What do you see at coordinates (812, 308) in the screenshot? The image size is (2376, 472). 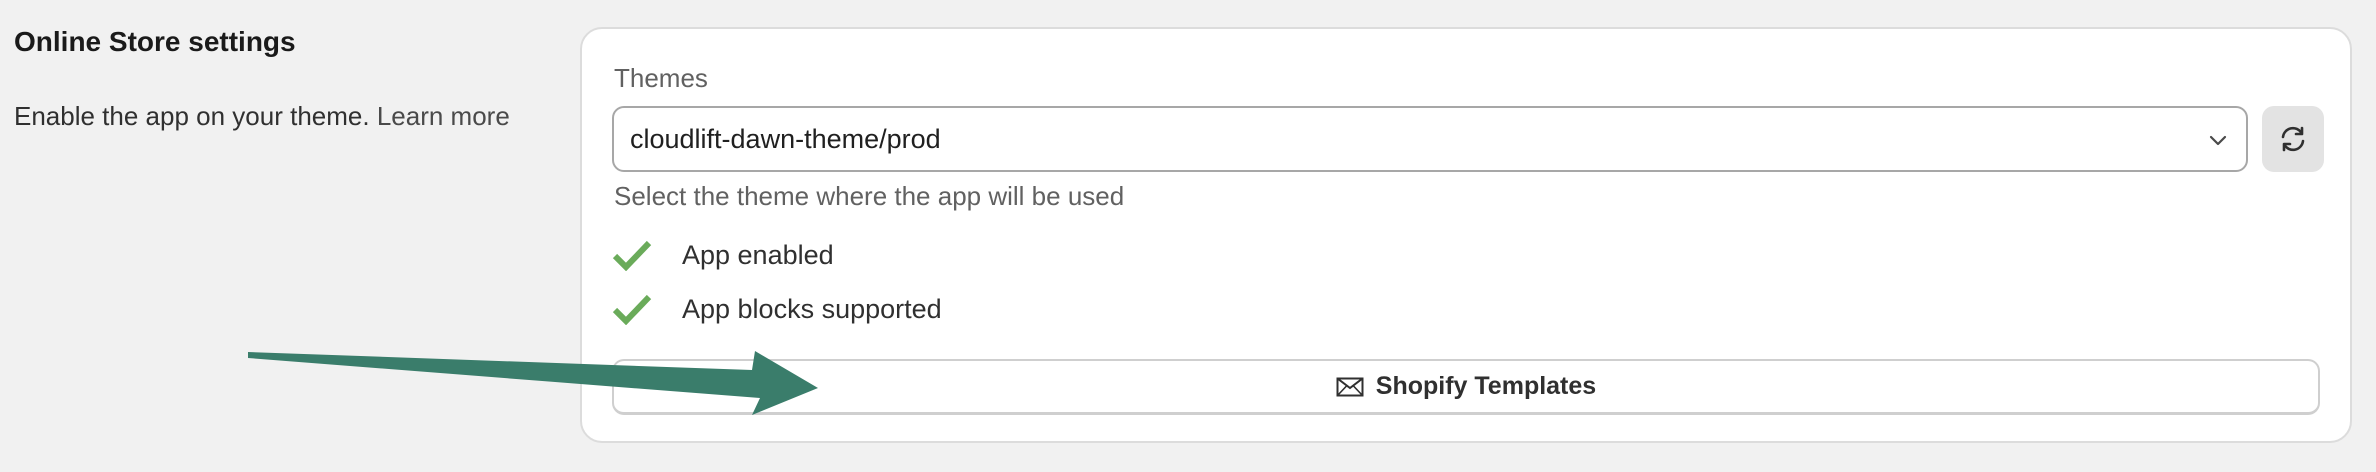 I see `status-label: App blocks supported` at bounding box center [812, 308].